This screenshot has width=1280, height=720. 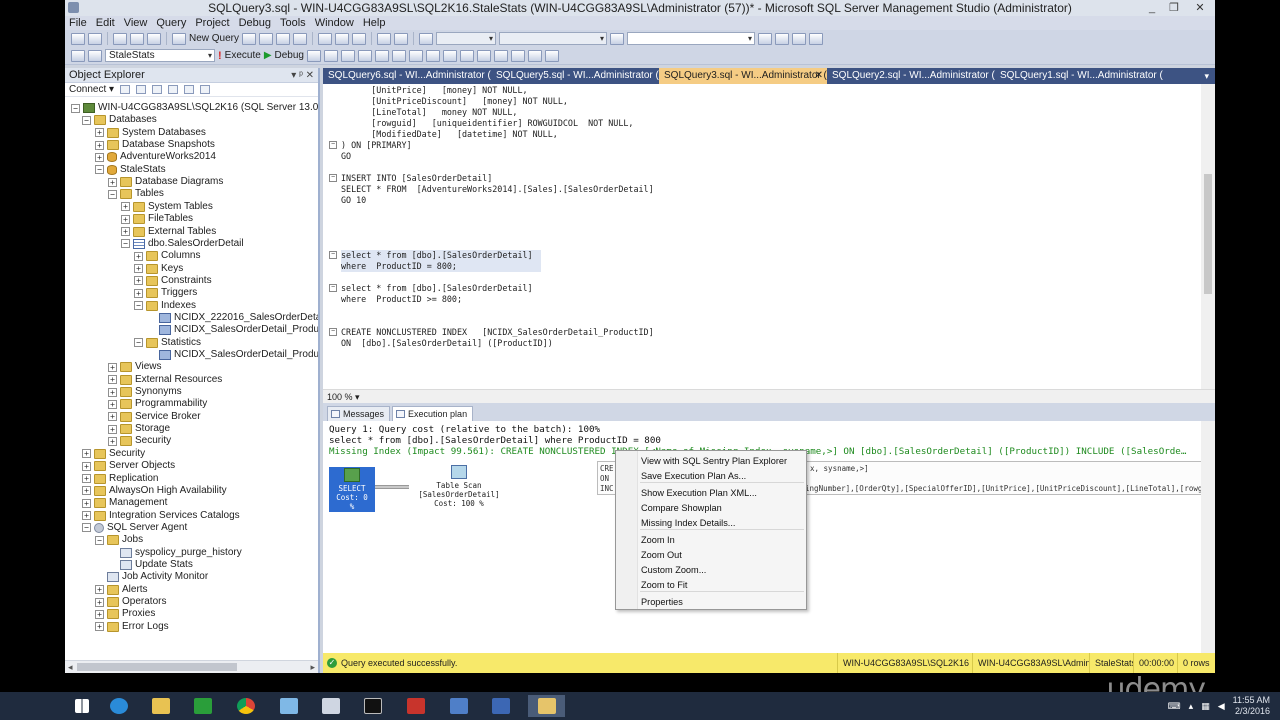 What do you see at coordinates (167, 256) in the screenshot?
I see `tree-node: + Columns` at bounding box center [167, 256].